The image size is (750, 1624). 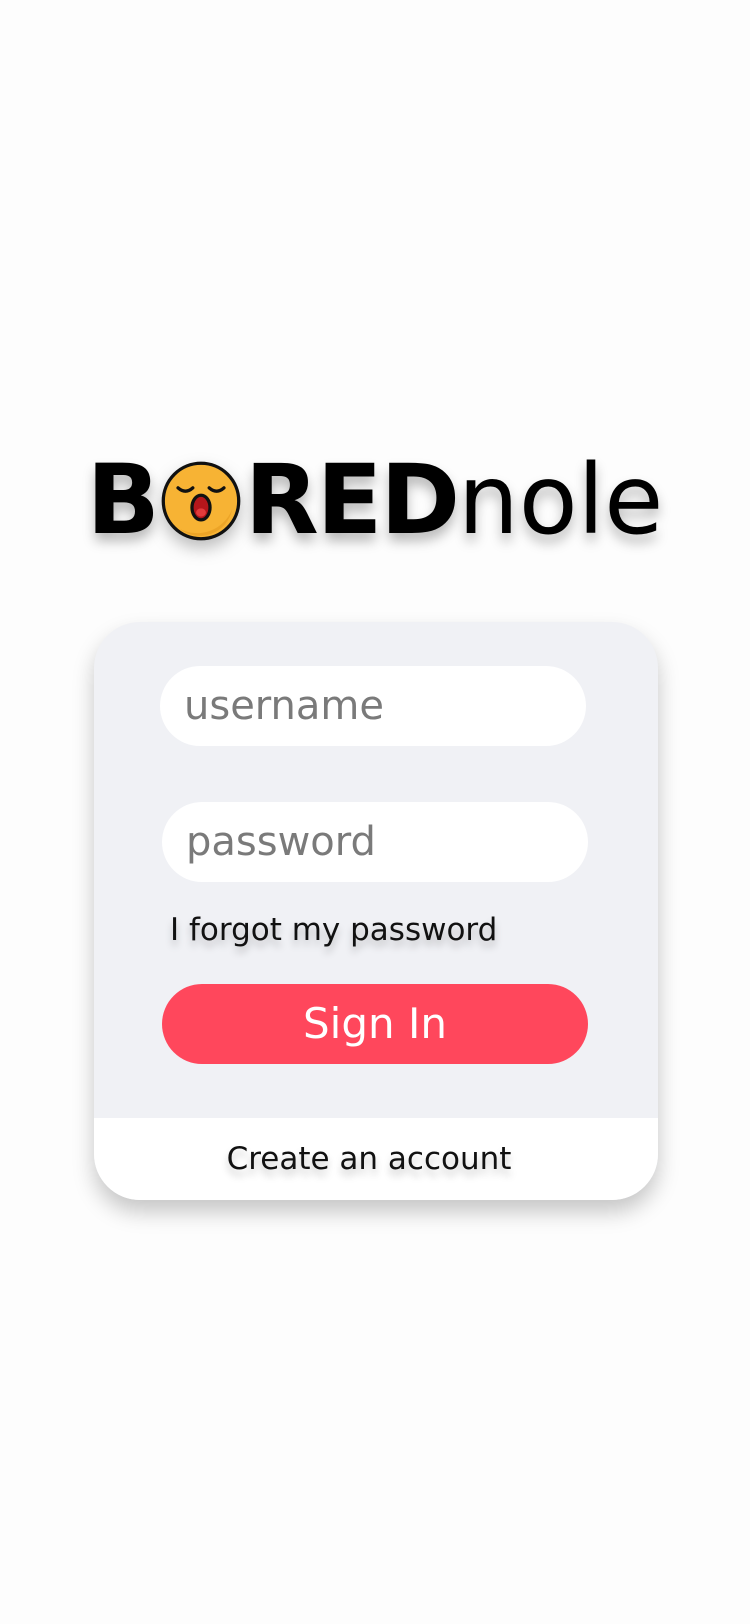 I want to click on logo-letter-b: B, so click(x=123, y=500).